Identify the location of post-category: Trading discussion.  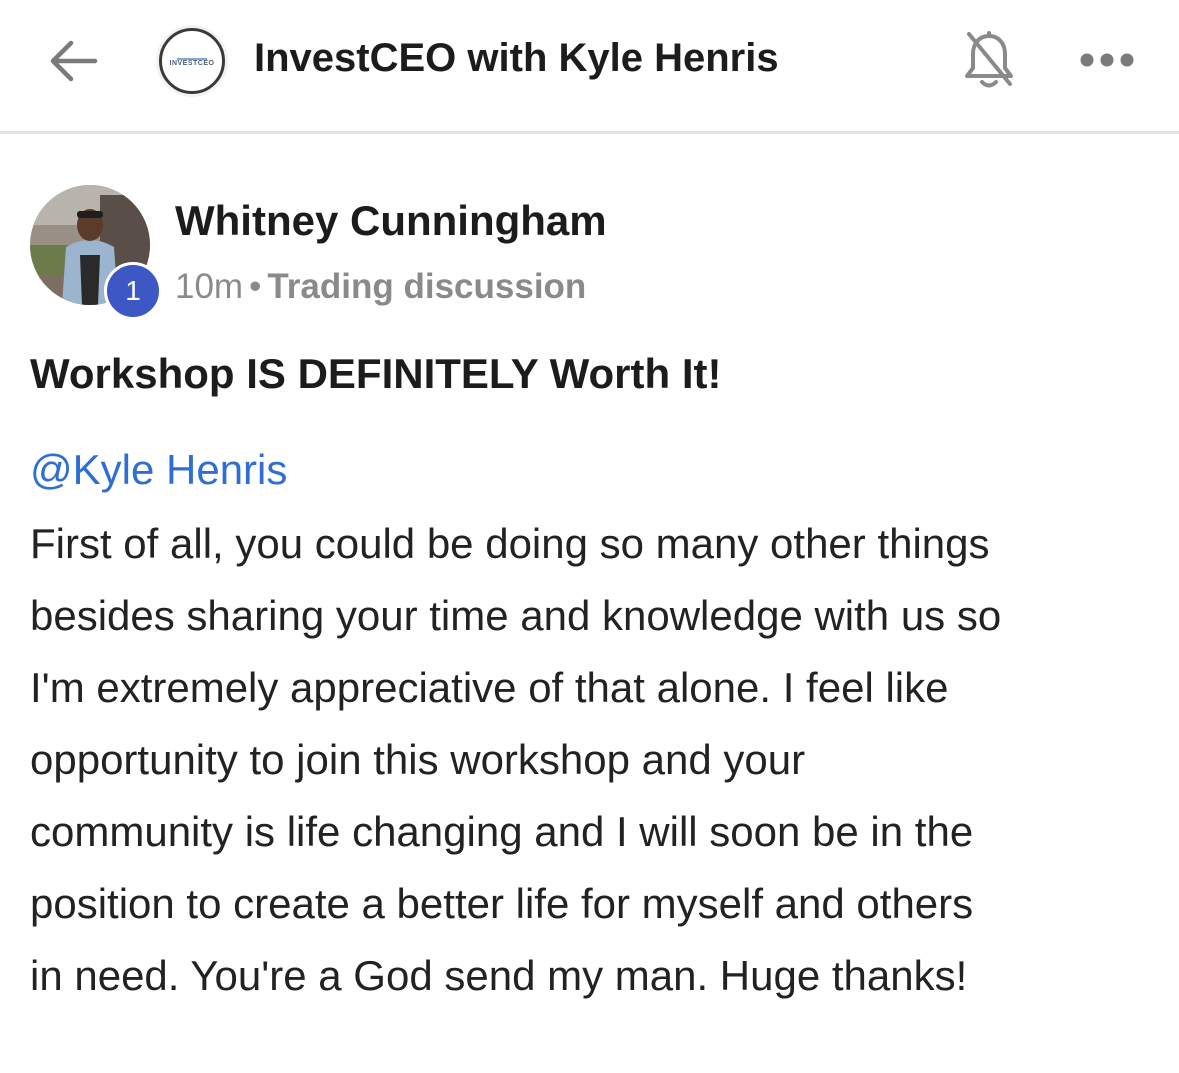
(426, 286).